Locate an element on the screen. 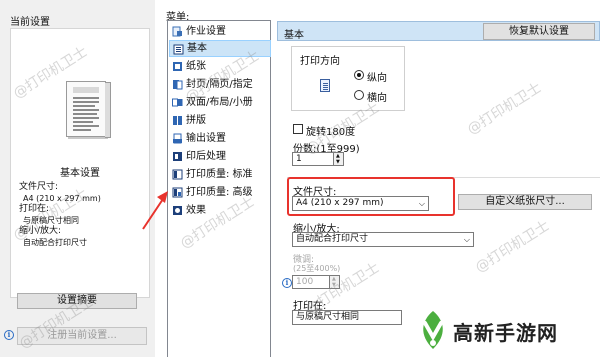  menu-item-label: 打印质量: 标准 is located at coordinates (219, 174).